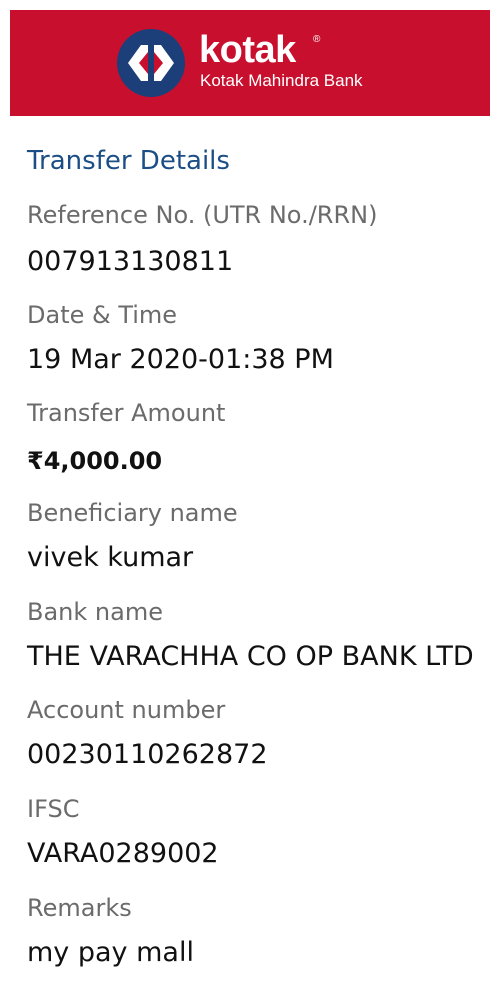 The height and width of the screenshot is (1000, 500). I want to click on kotak-logo-icon, so click(151, 63).